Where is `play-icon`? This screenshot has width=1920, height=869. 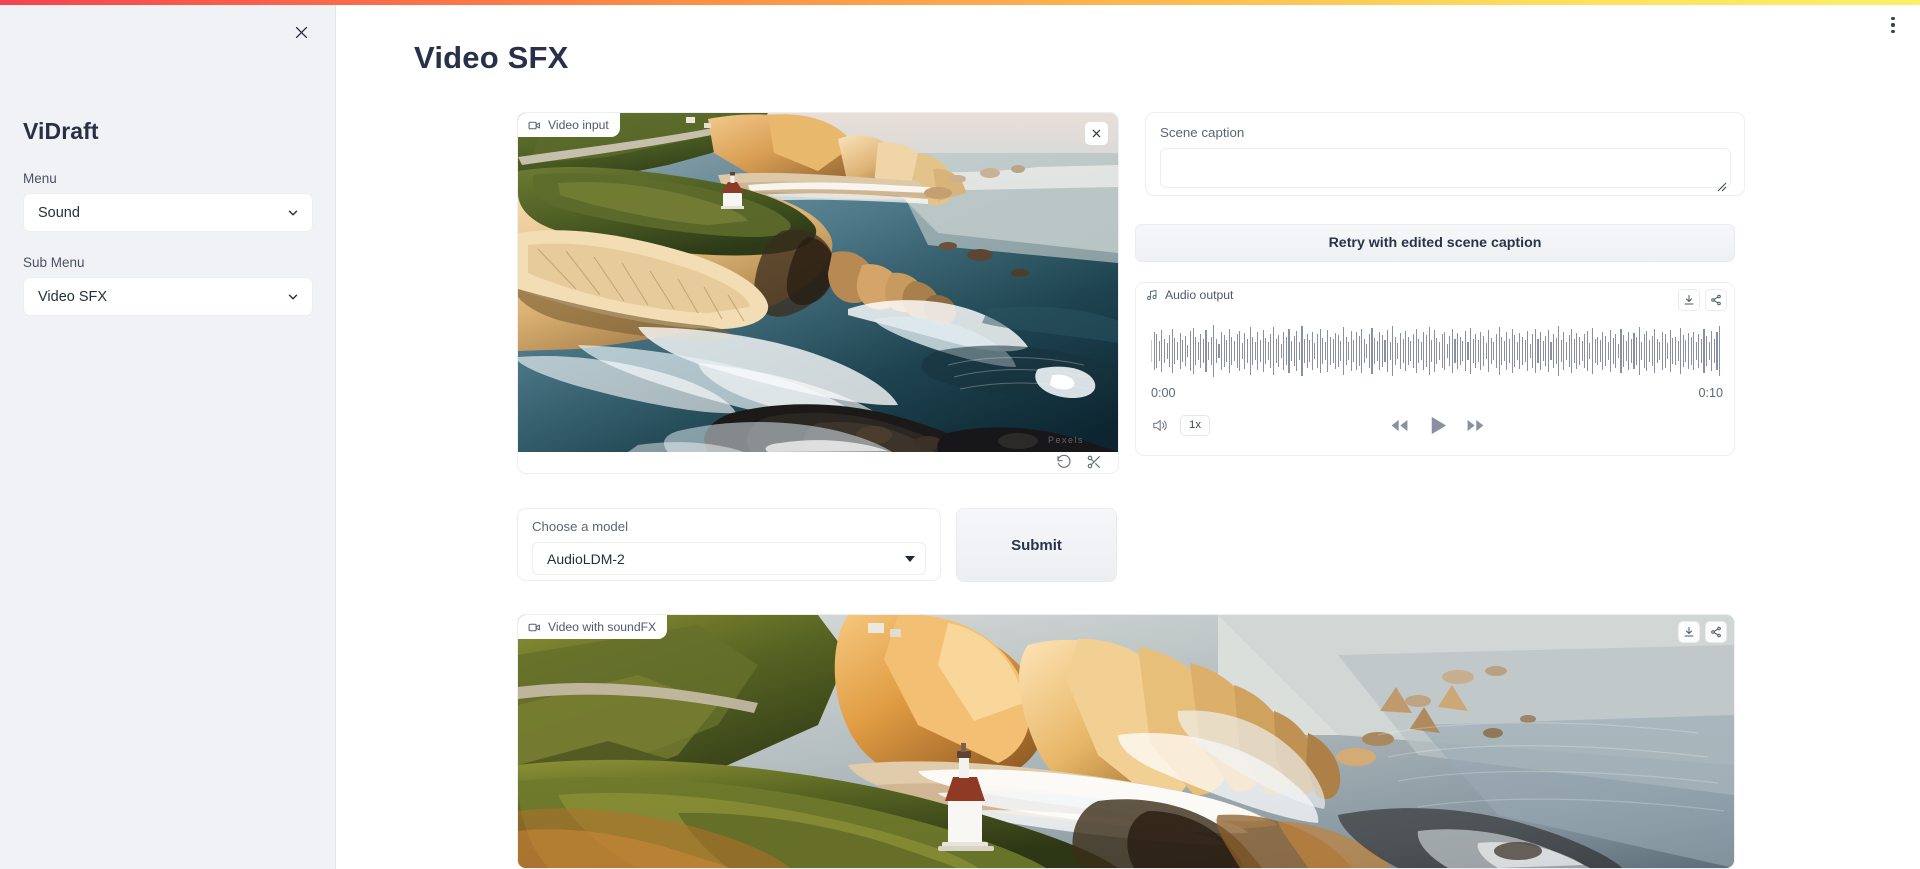
play-icon is located at coordinates (1437, 425).